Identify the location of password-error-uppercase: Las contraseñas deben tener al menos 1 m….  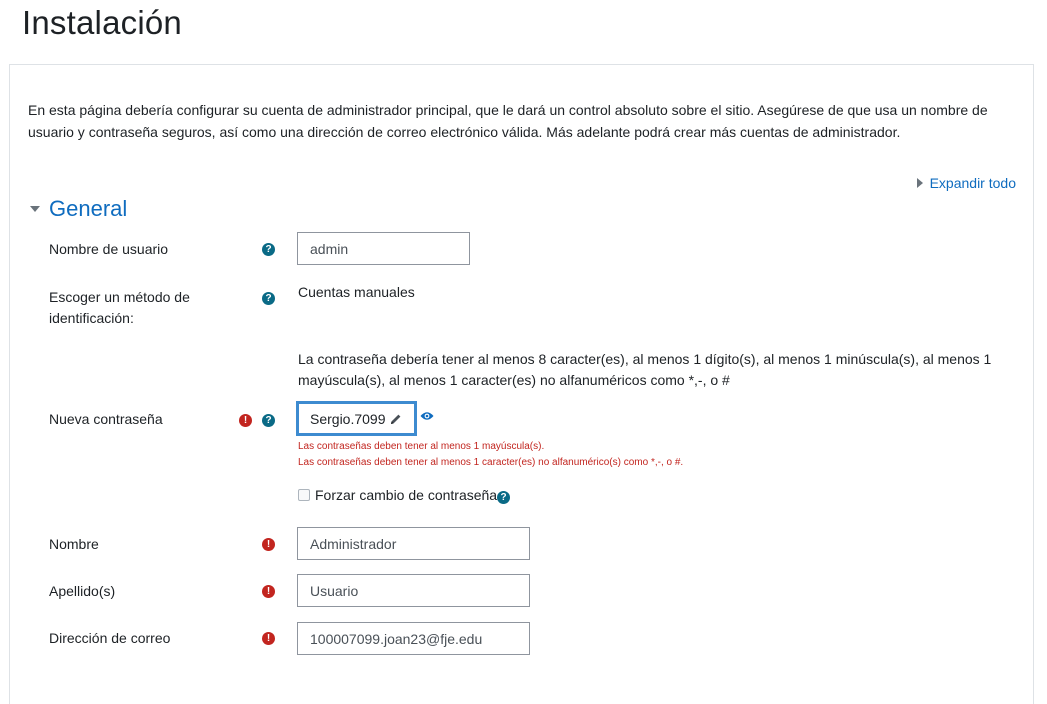
(421, 446).